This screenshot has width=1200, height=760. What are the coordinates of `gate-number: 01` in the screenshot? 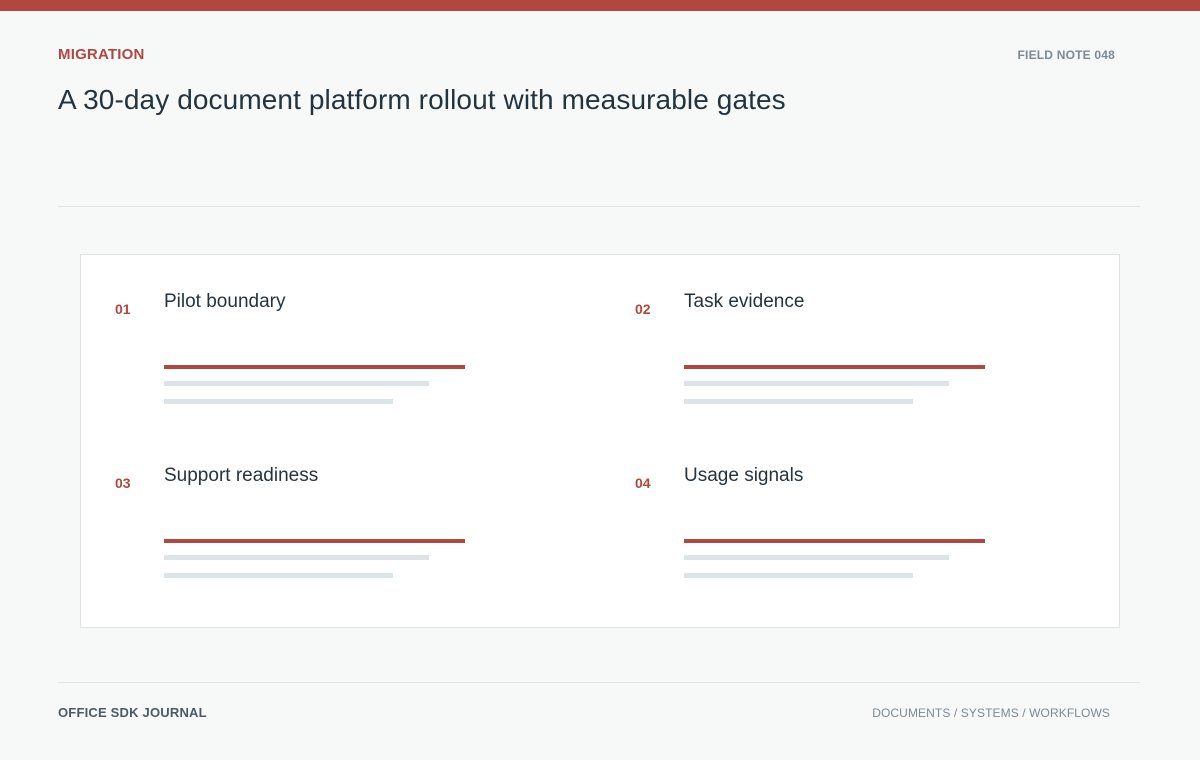 It's located at (123, 309).